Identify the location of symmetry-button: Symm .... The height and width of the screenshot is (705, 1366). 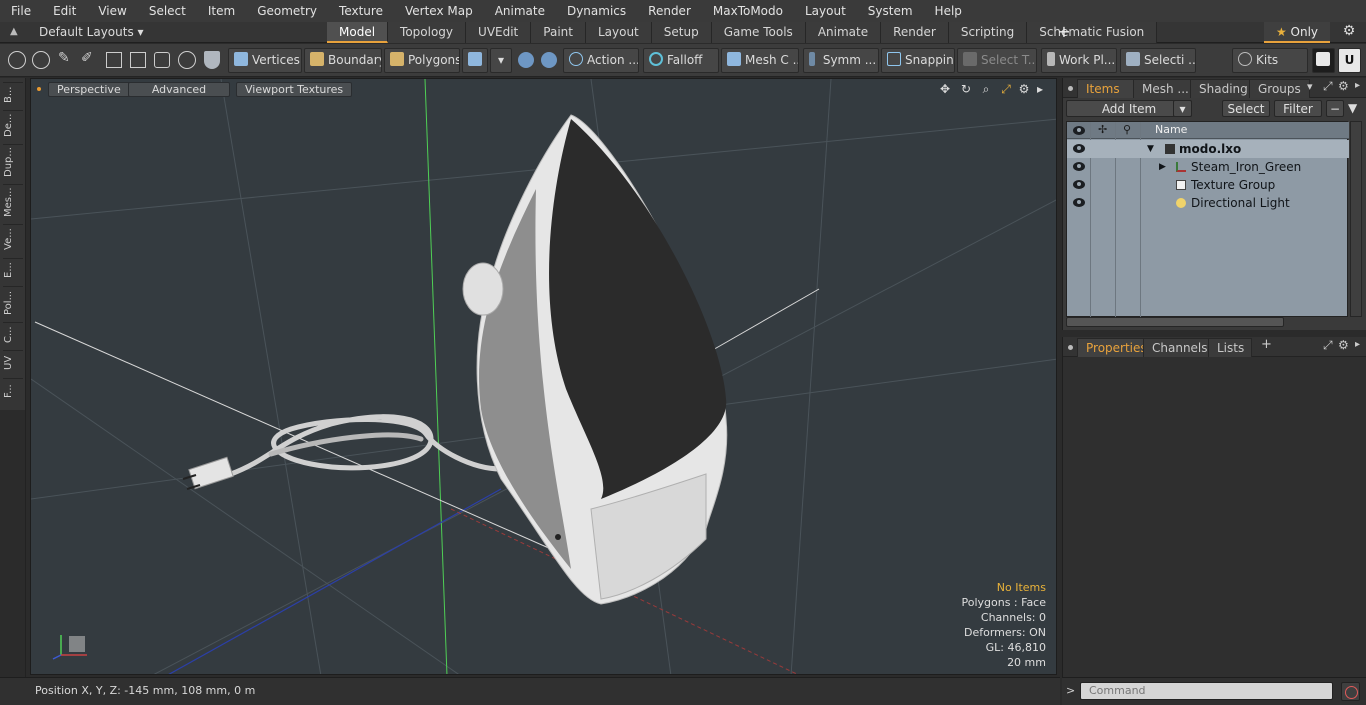
(841, 60).